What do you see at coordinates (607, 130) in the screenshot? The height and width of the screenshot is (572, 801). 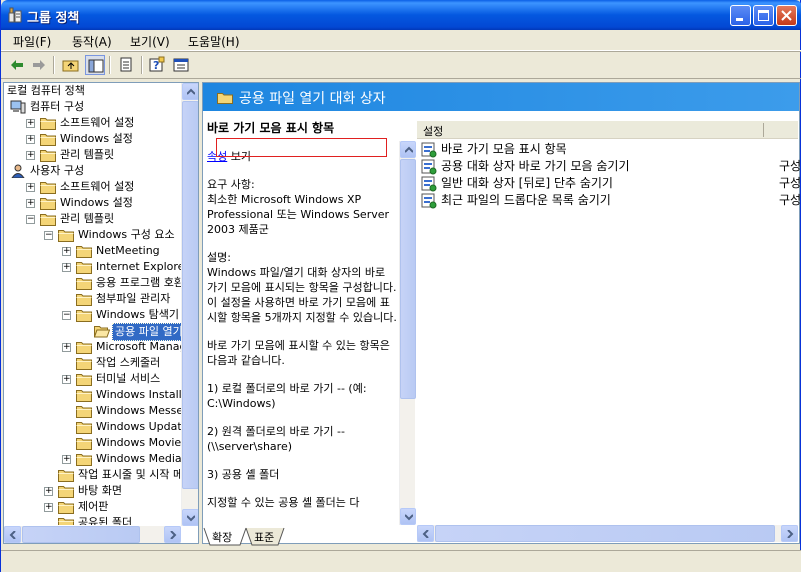 I see `list-column-header: 설정` at bounding box center [607, 130].